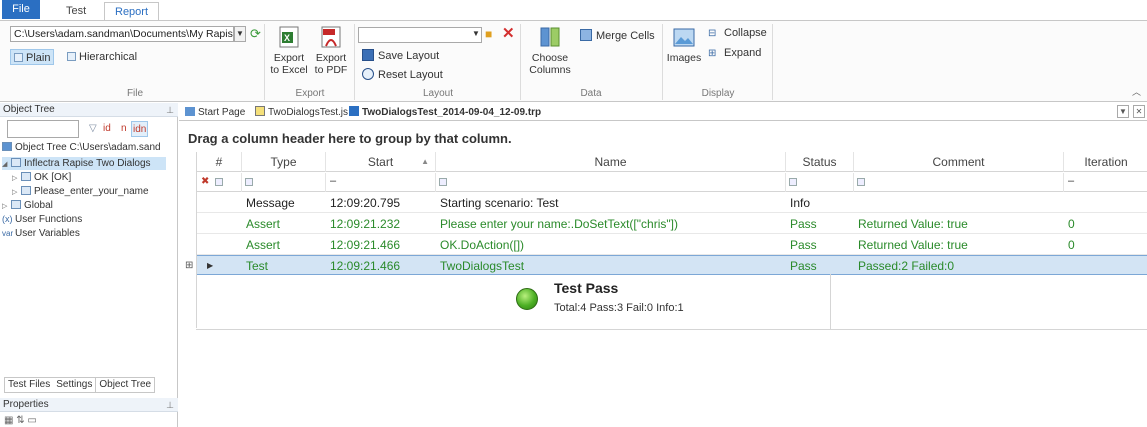 This screenshot has width=1147, height=427. I want to click on cell-iteration: 0, so click(1071, 224).